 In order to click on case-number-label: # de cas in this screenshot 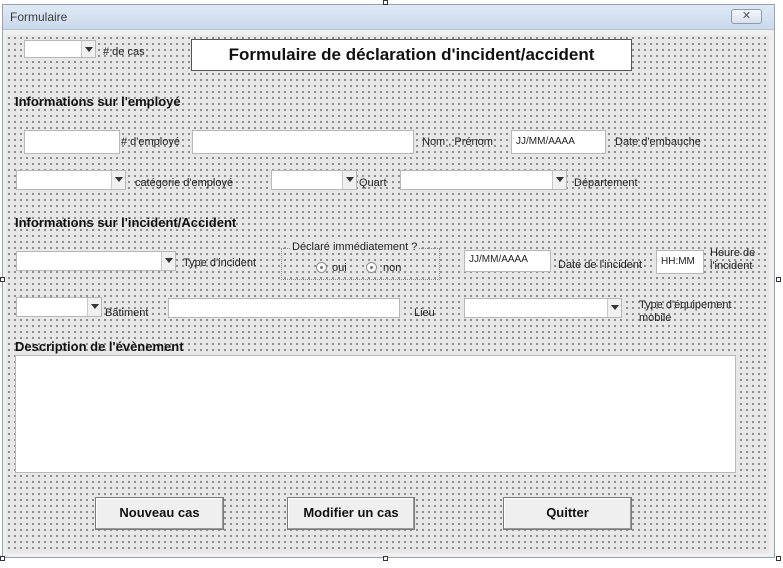, I will do `click(124, 52)`.